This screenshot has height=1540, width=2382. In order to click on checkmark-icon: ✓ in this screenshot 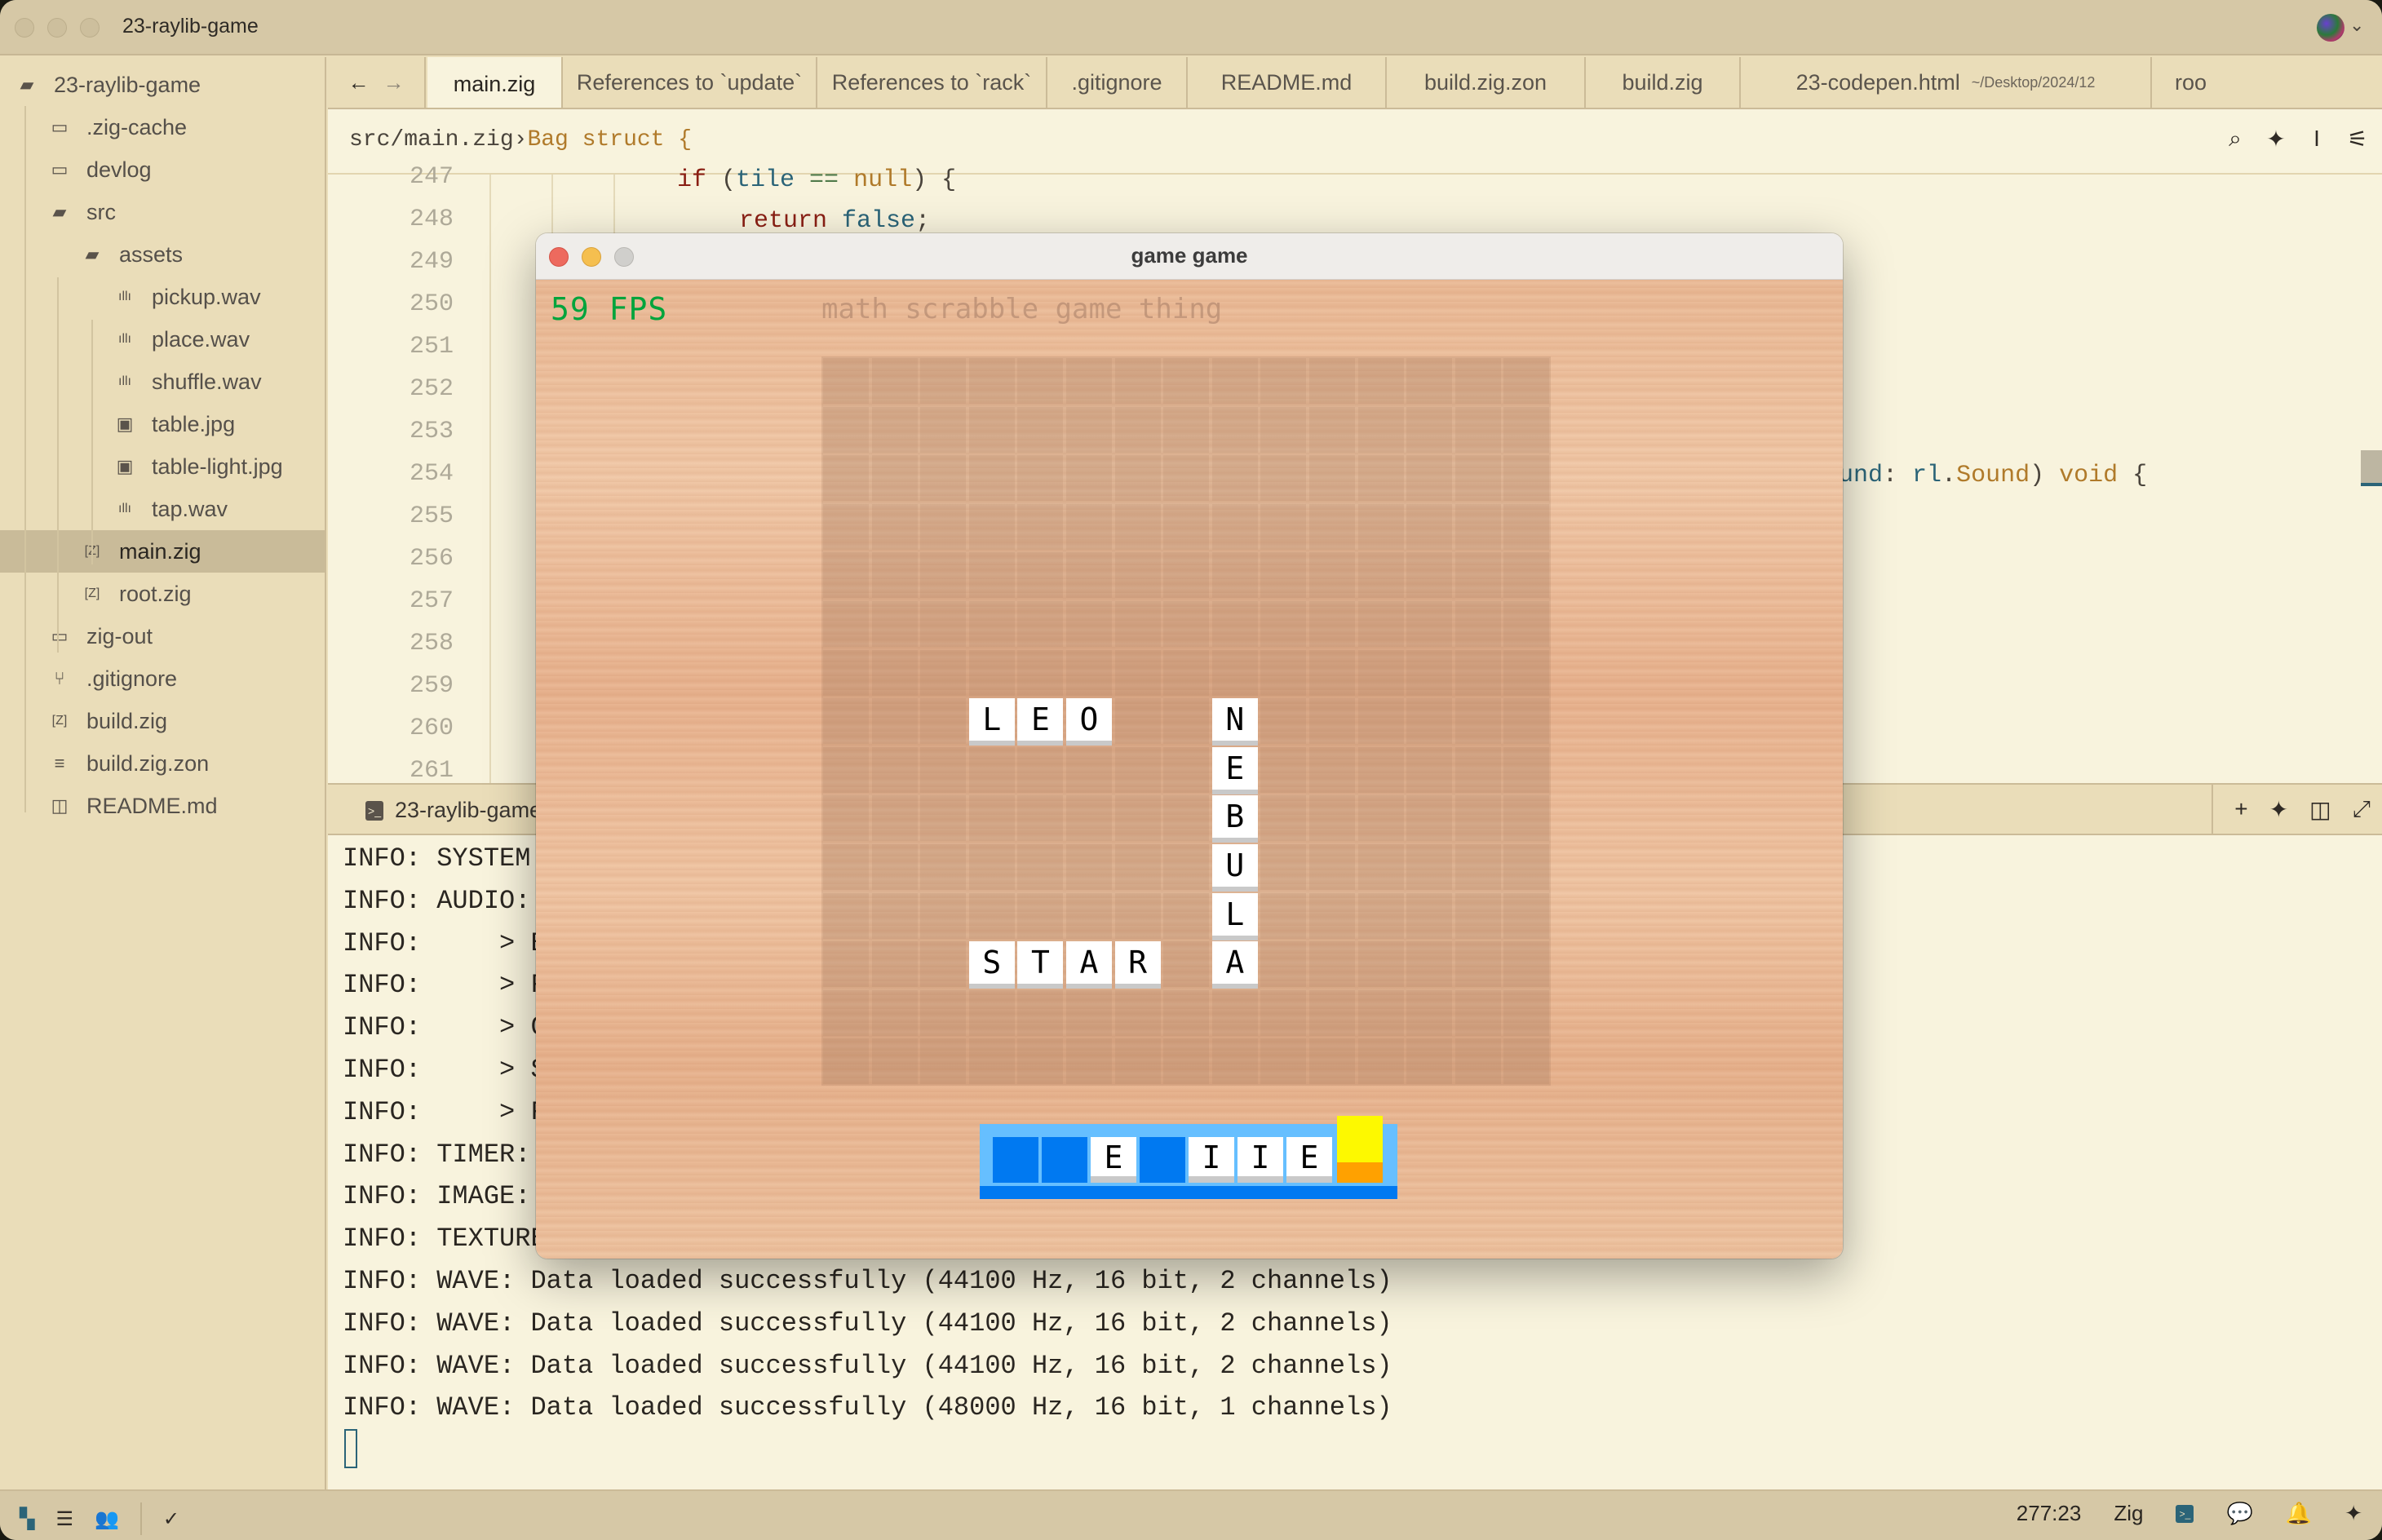, I will do `click(171, 1519)`.